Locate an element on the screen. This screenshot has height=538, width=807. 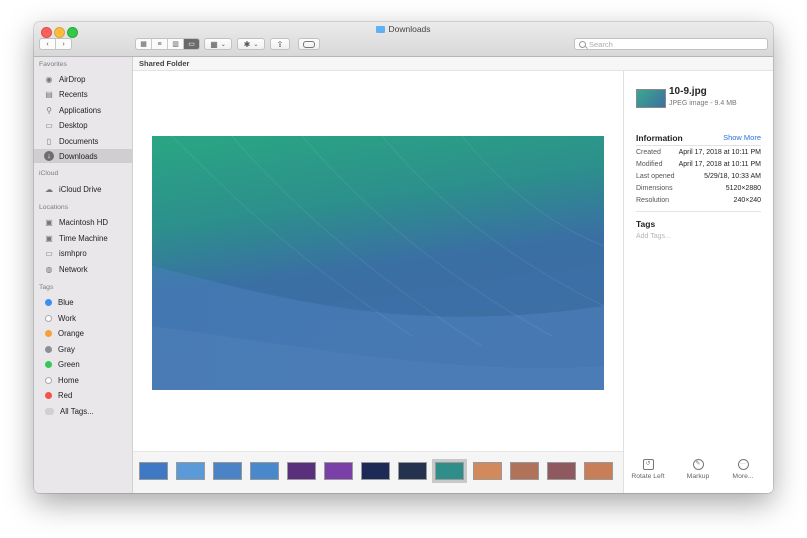
list-view-button: ≡ is located at coordinates (160, 44).